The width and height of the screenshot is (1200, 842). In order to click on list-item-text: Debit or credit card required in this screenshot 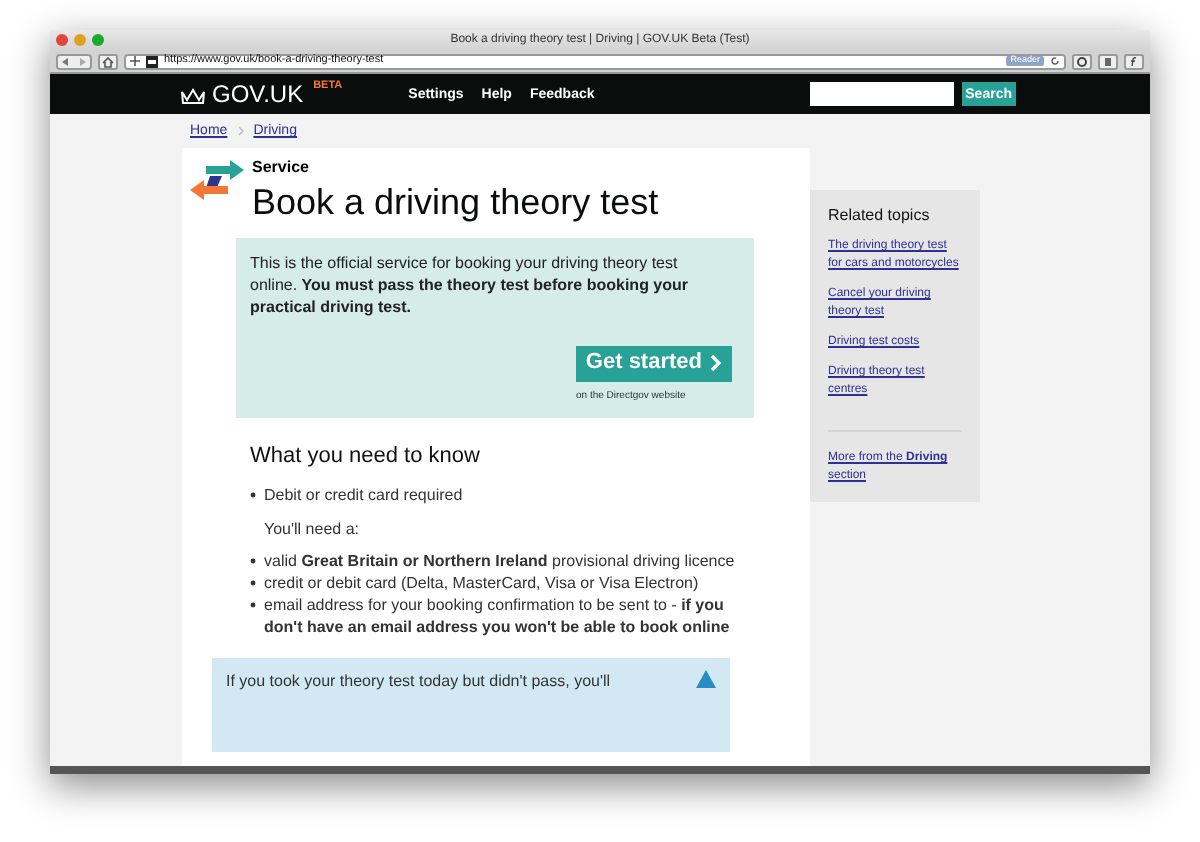, I will do `click(363, 495)`.